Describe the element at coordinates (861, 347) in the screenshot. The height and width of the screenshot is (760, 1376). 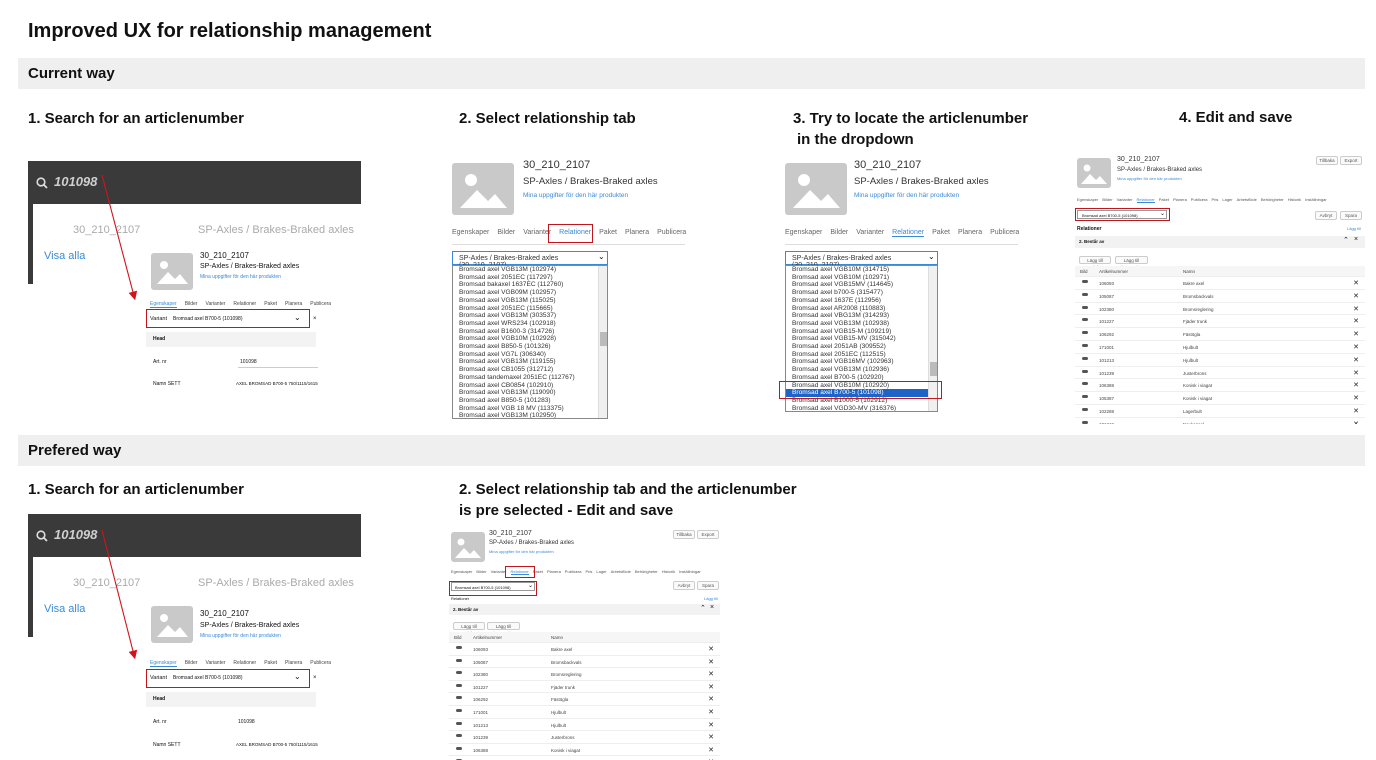
I see `dropdown-option: Bromsad axel 2051AB (309552)` at that location.